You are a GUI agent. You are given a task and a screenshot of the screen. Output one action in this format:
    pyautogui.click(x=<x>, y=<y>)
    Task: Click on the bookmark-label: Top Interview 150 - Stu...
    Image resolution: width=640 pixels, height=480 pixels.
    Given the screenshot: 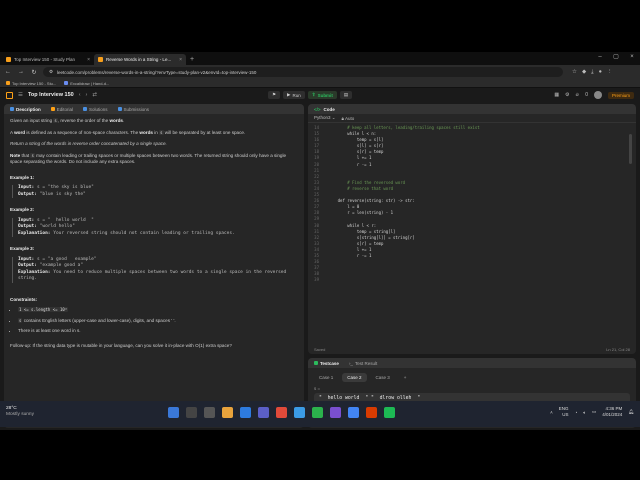 What is the action you would take?
    pyautogui.click(x=34, y=83)
    